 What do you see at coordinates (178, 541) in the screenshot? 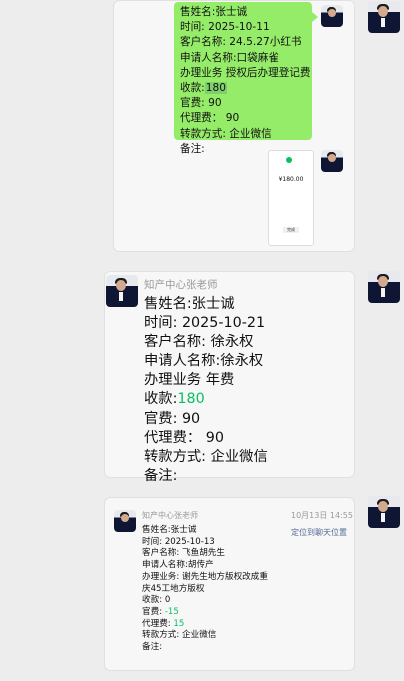
I see `line-time: 时间: 2025-10-13` at bounding box center [178, 541].